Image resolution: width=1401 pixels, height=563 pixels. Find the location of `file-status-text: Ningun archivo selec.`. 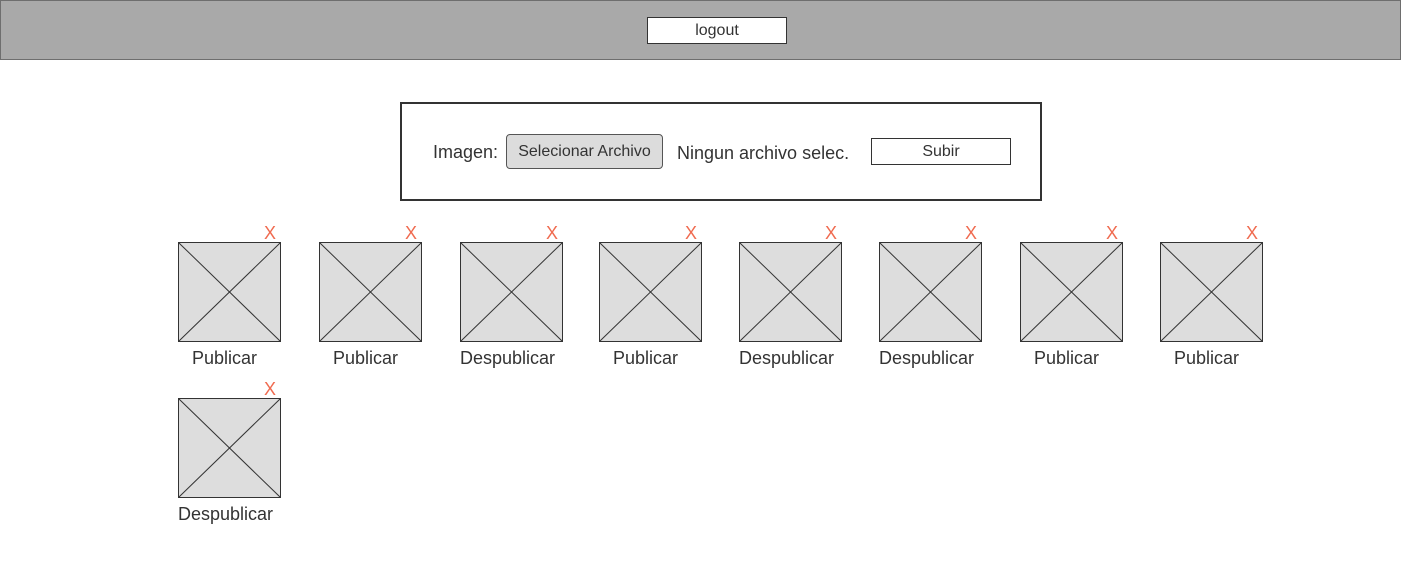

file-status-text: Ningun archivo selec. is located at coordinates (763, 153).